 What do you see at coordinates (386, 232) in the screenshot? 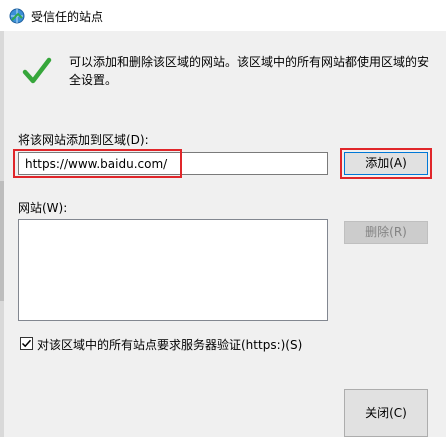
I see `remove-button: 删除(R)` at bounding box center [386, 232].